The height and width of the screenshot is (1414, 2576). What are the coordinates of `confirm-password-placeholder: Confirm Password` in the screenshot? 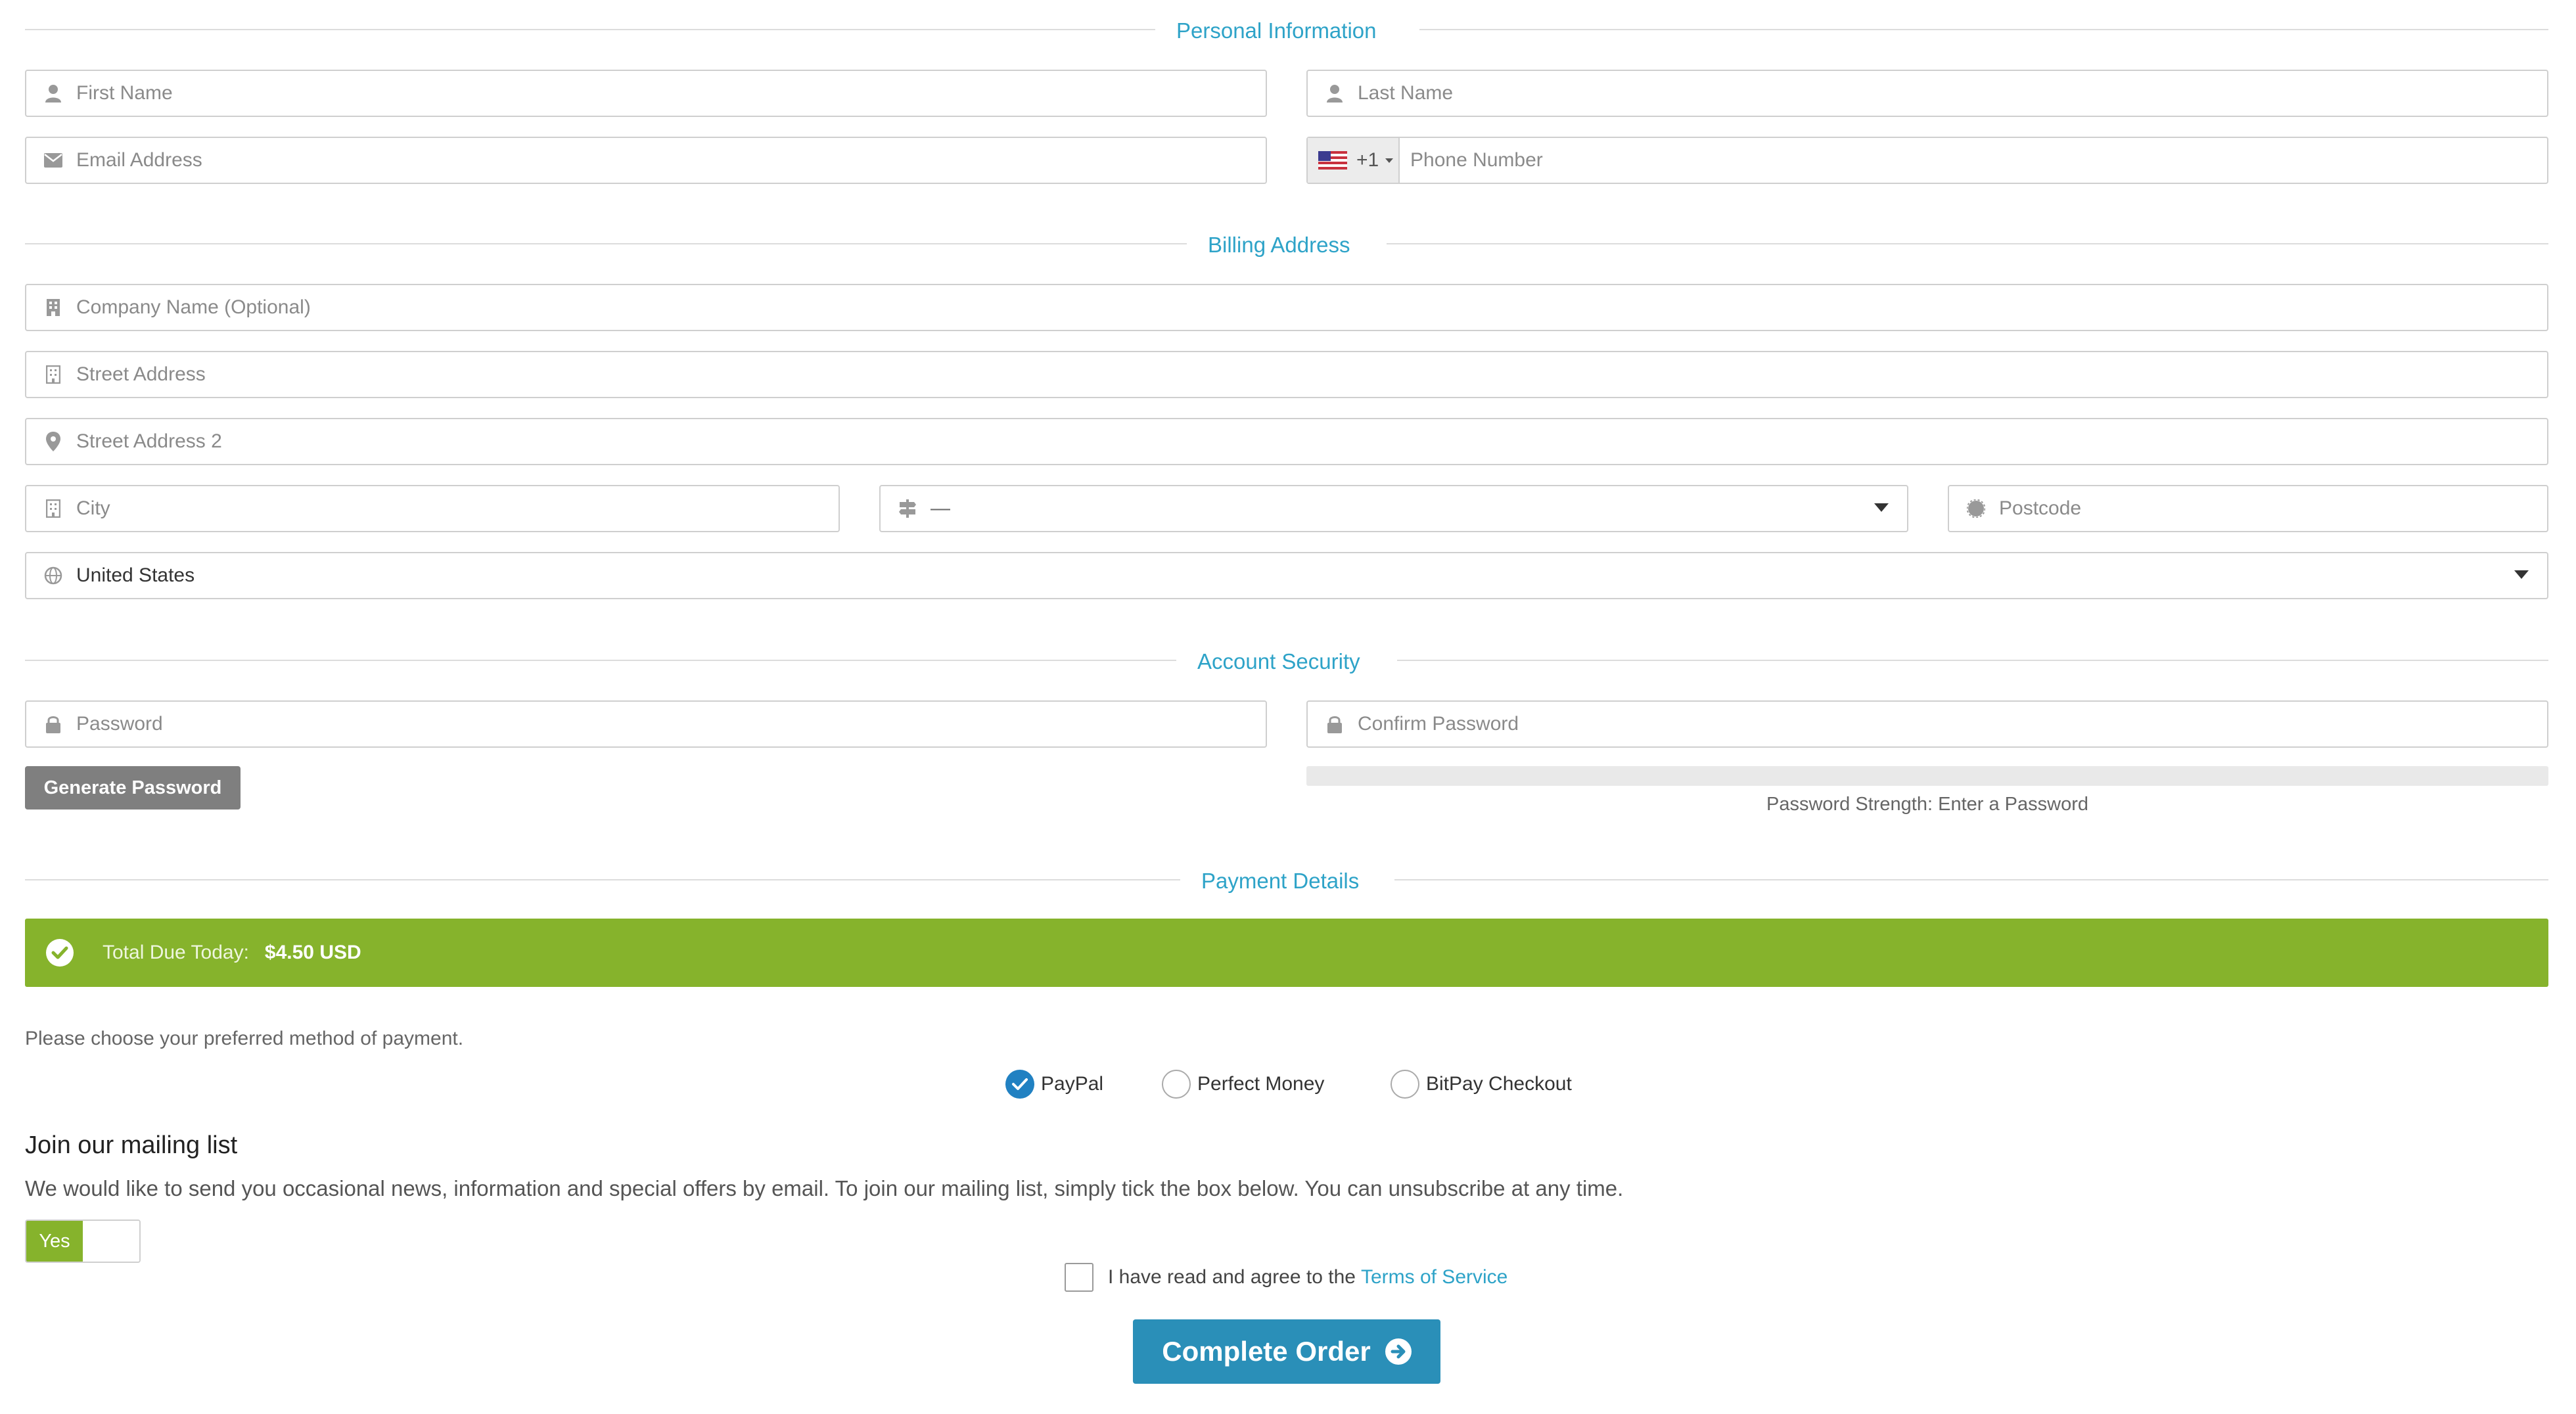 It's located at (1439, 724).